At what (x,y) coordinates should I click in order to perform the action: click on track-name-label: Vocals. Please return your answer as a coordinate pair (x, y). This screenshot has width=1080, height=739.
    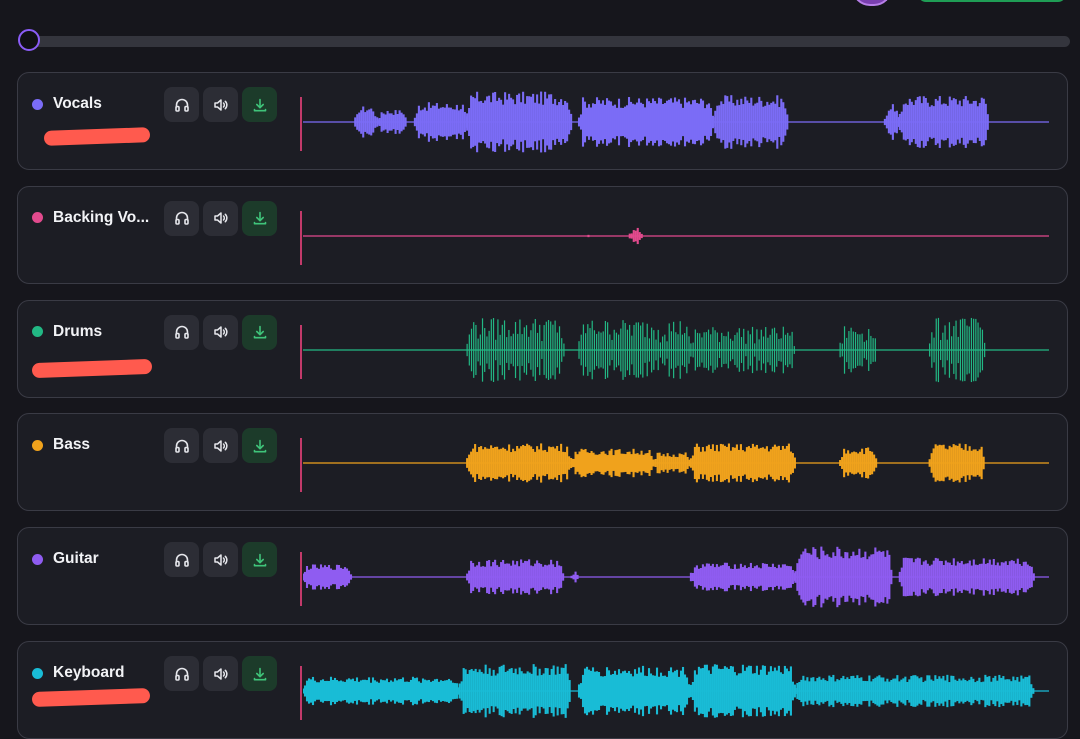
    Looking at the image, I should click on (77, 103).